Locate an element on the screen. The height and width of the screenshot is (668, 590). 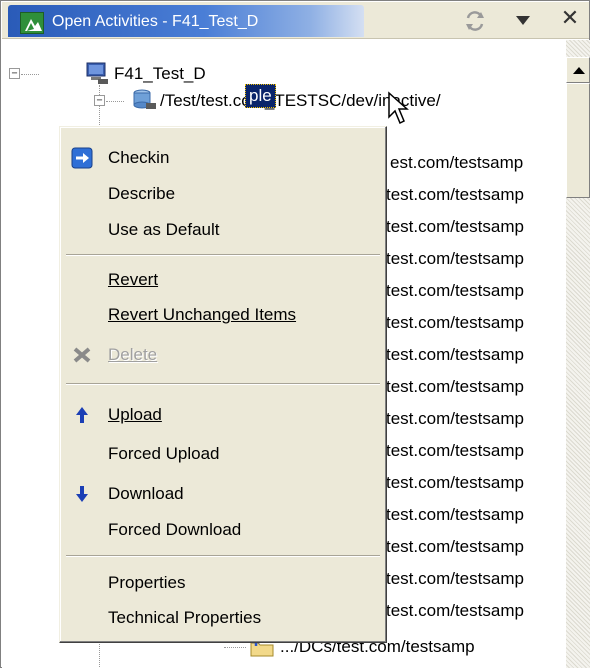
menu-item-revert-unchanged-label: Revert Unchanged Items is located at coordinates (202, 314).